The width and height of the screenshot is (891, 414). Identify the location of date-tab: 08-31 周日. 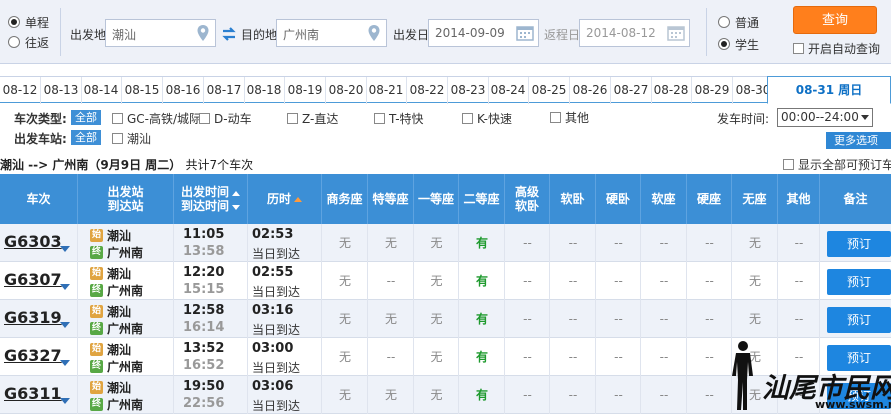
(829, 90).